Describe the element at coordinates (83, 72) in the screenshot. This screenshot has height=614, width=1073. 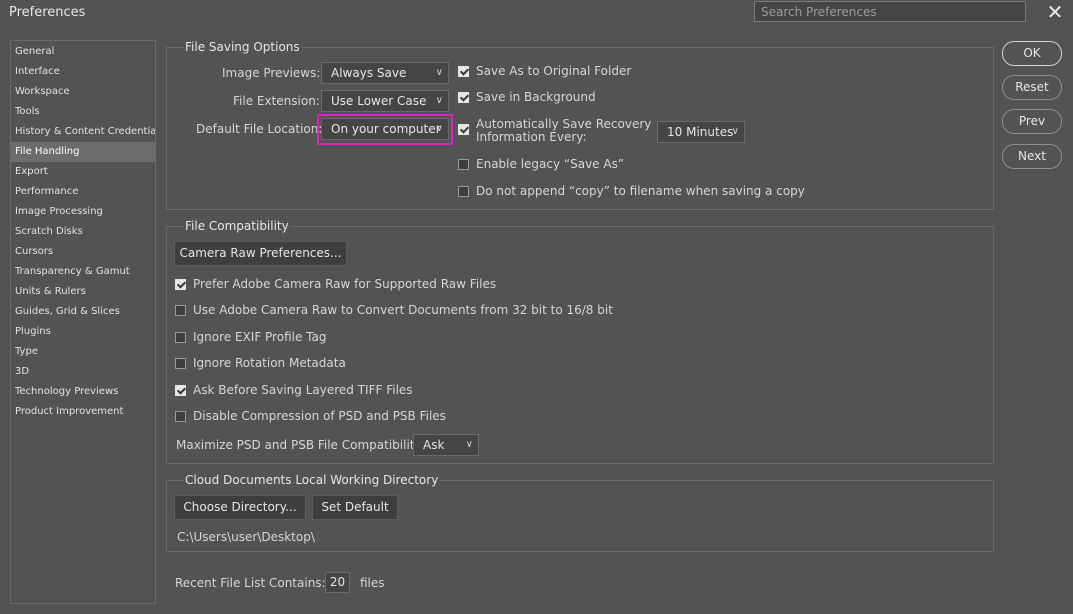
I see `sidebar-item-interface: Interface` at that location.